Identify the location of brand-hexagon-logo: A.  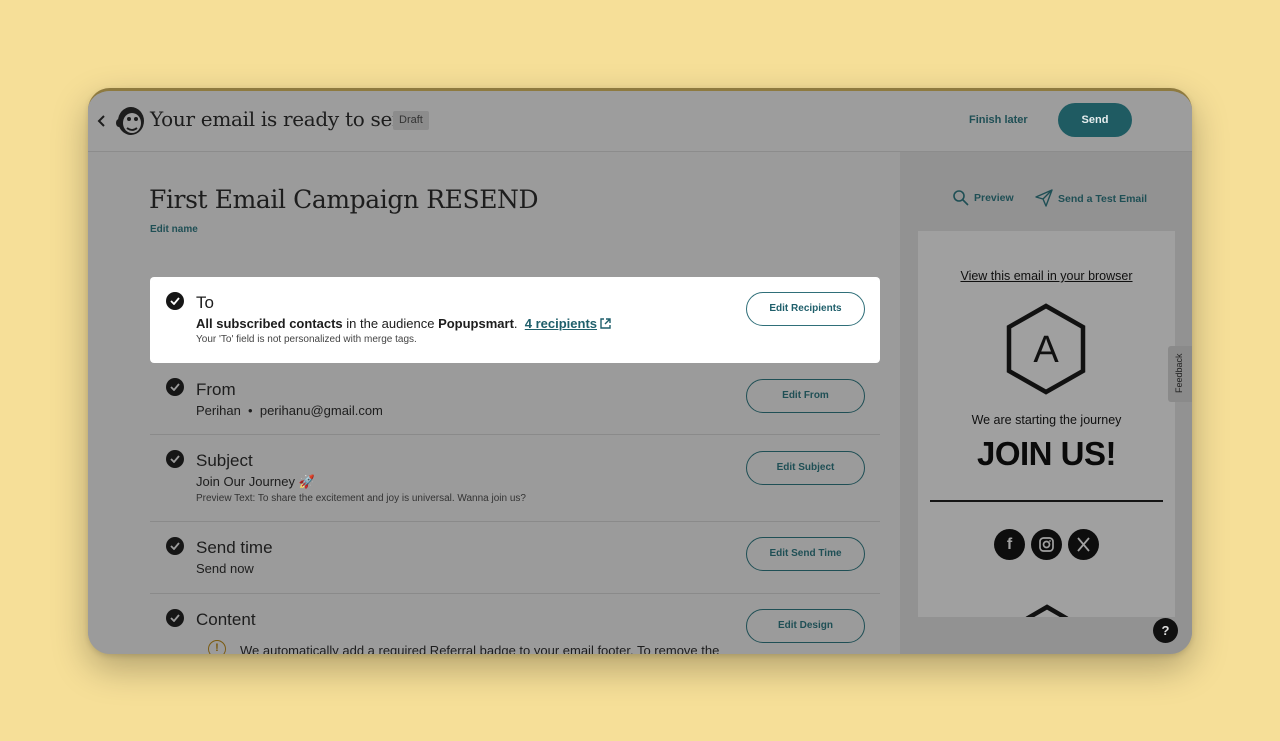
(1046, 349).